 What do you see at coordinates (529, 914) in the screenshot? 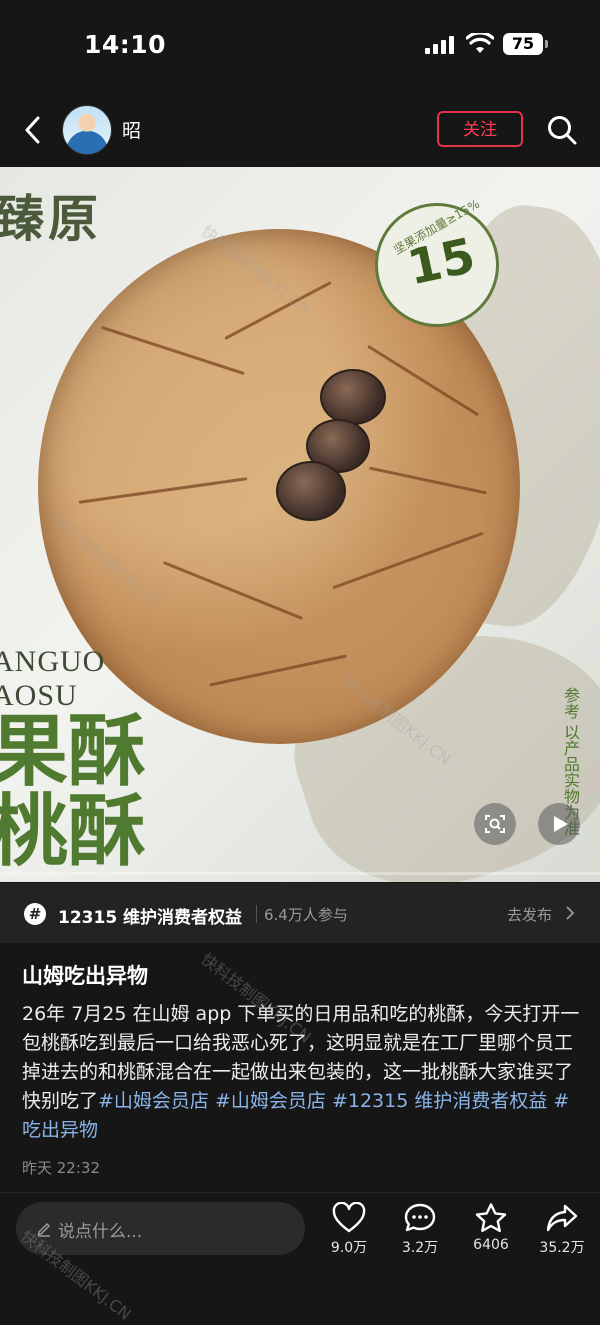
I see `topic-publish-link: 去发布` at bounding box center [529, 914].